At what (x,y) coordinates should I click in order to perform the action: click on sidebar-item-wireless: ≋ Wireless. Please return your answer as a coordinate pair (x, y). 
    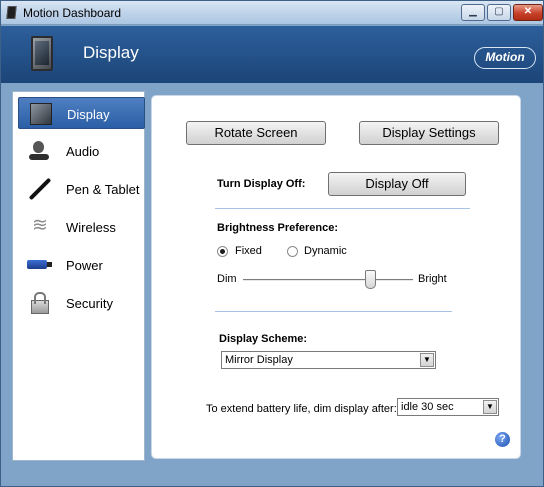
    Looking at the image, I should click on (81, 227).